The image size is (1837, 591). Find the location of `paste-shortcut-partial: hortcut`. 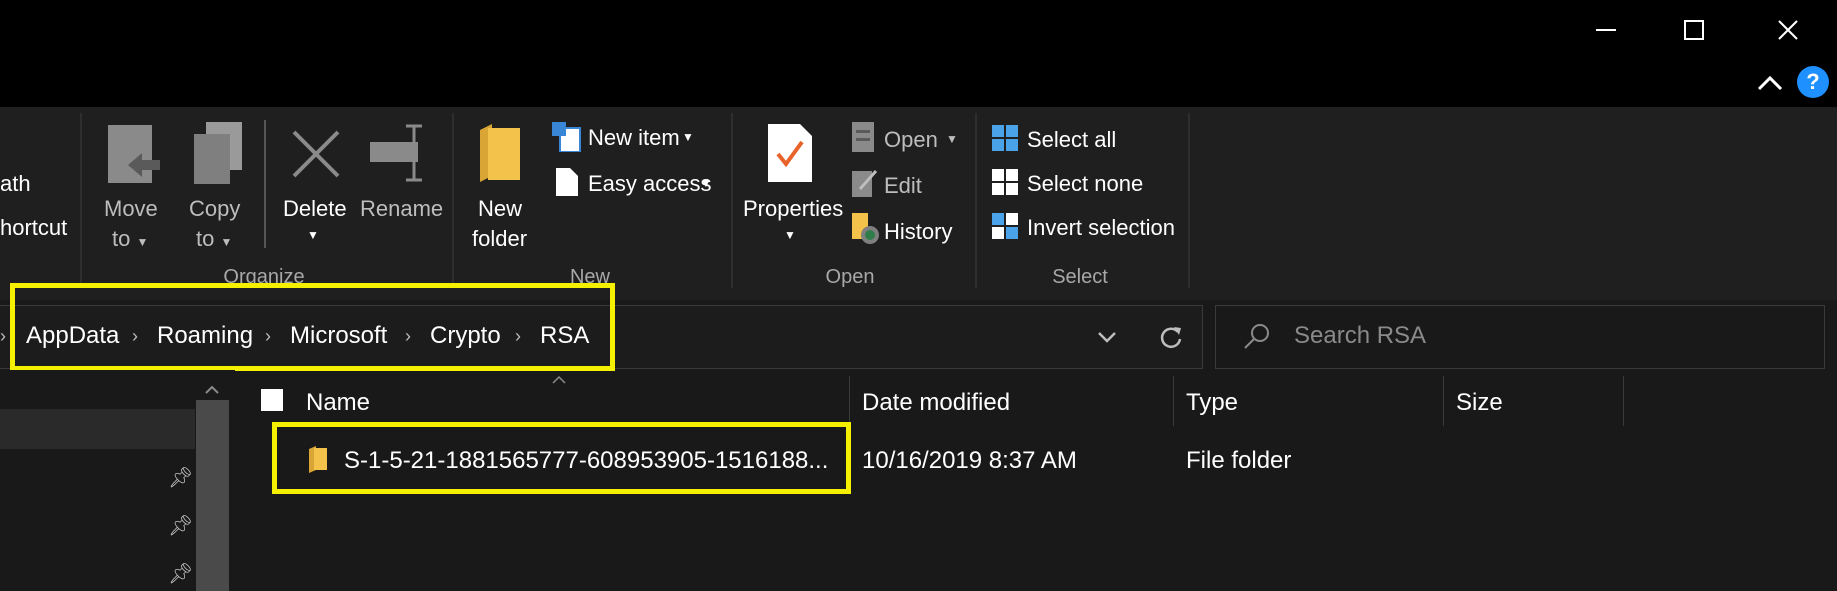

paste-shortcut-partial: hortcut is located at coordinates (33, 228).